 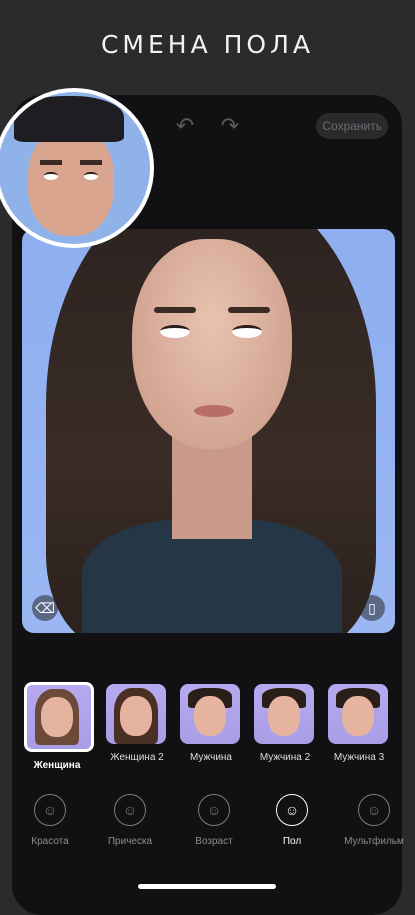 I want to click on style-thumb-man: Мужчина, so click(x=211, y=723).